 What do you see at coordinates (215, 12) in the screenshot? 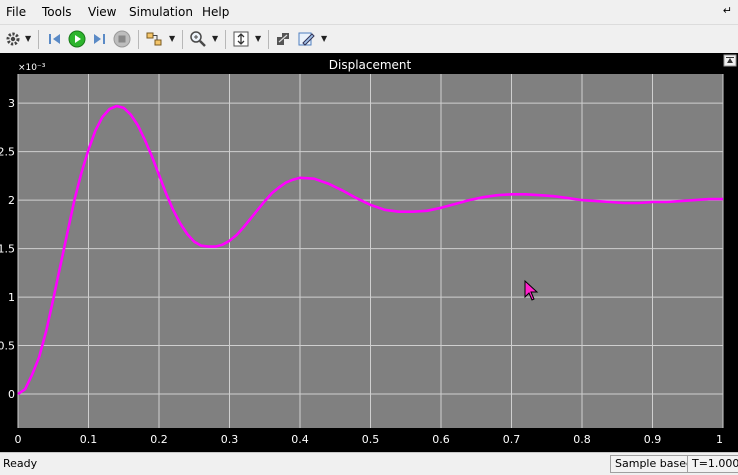
I see `menu-help: Help` at bounding box center [215, 12].